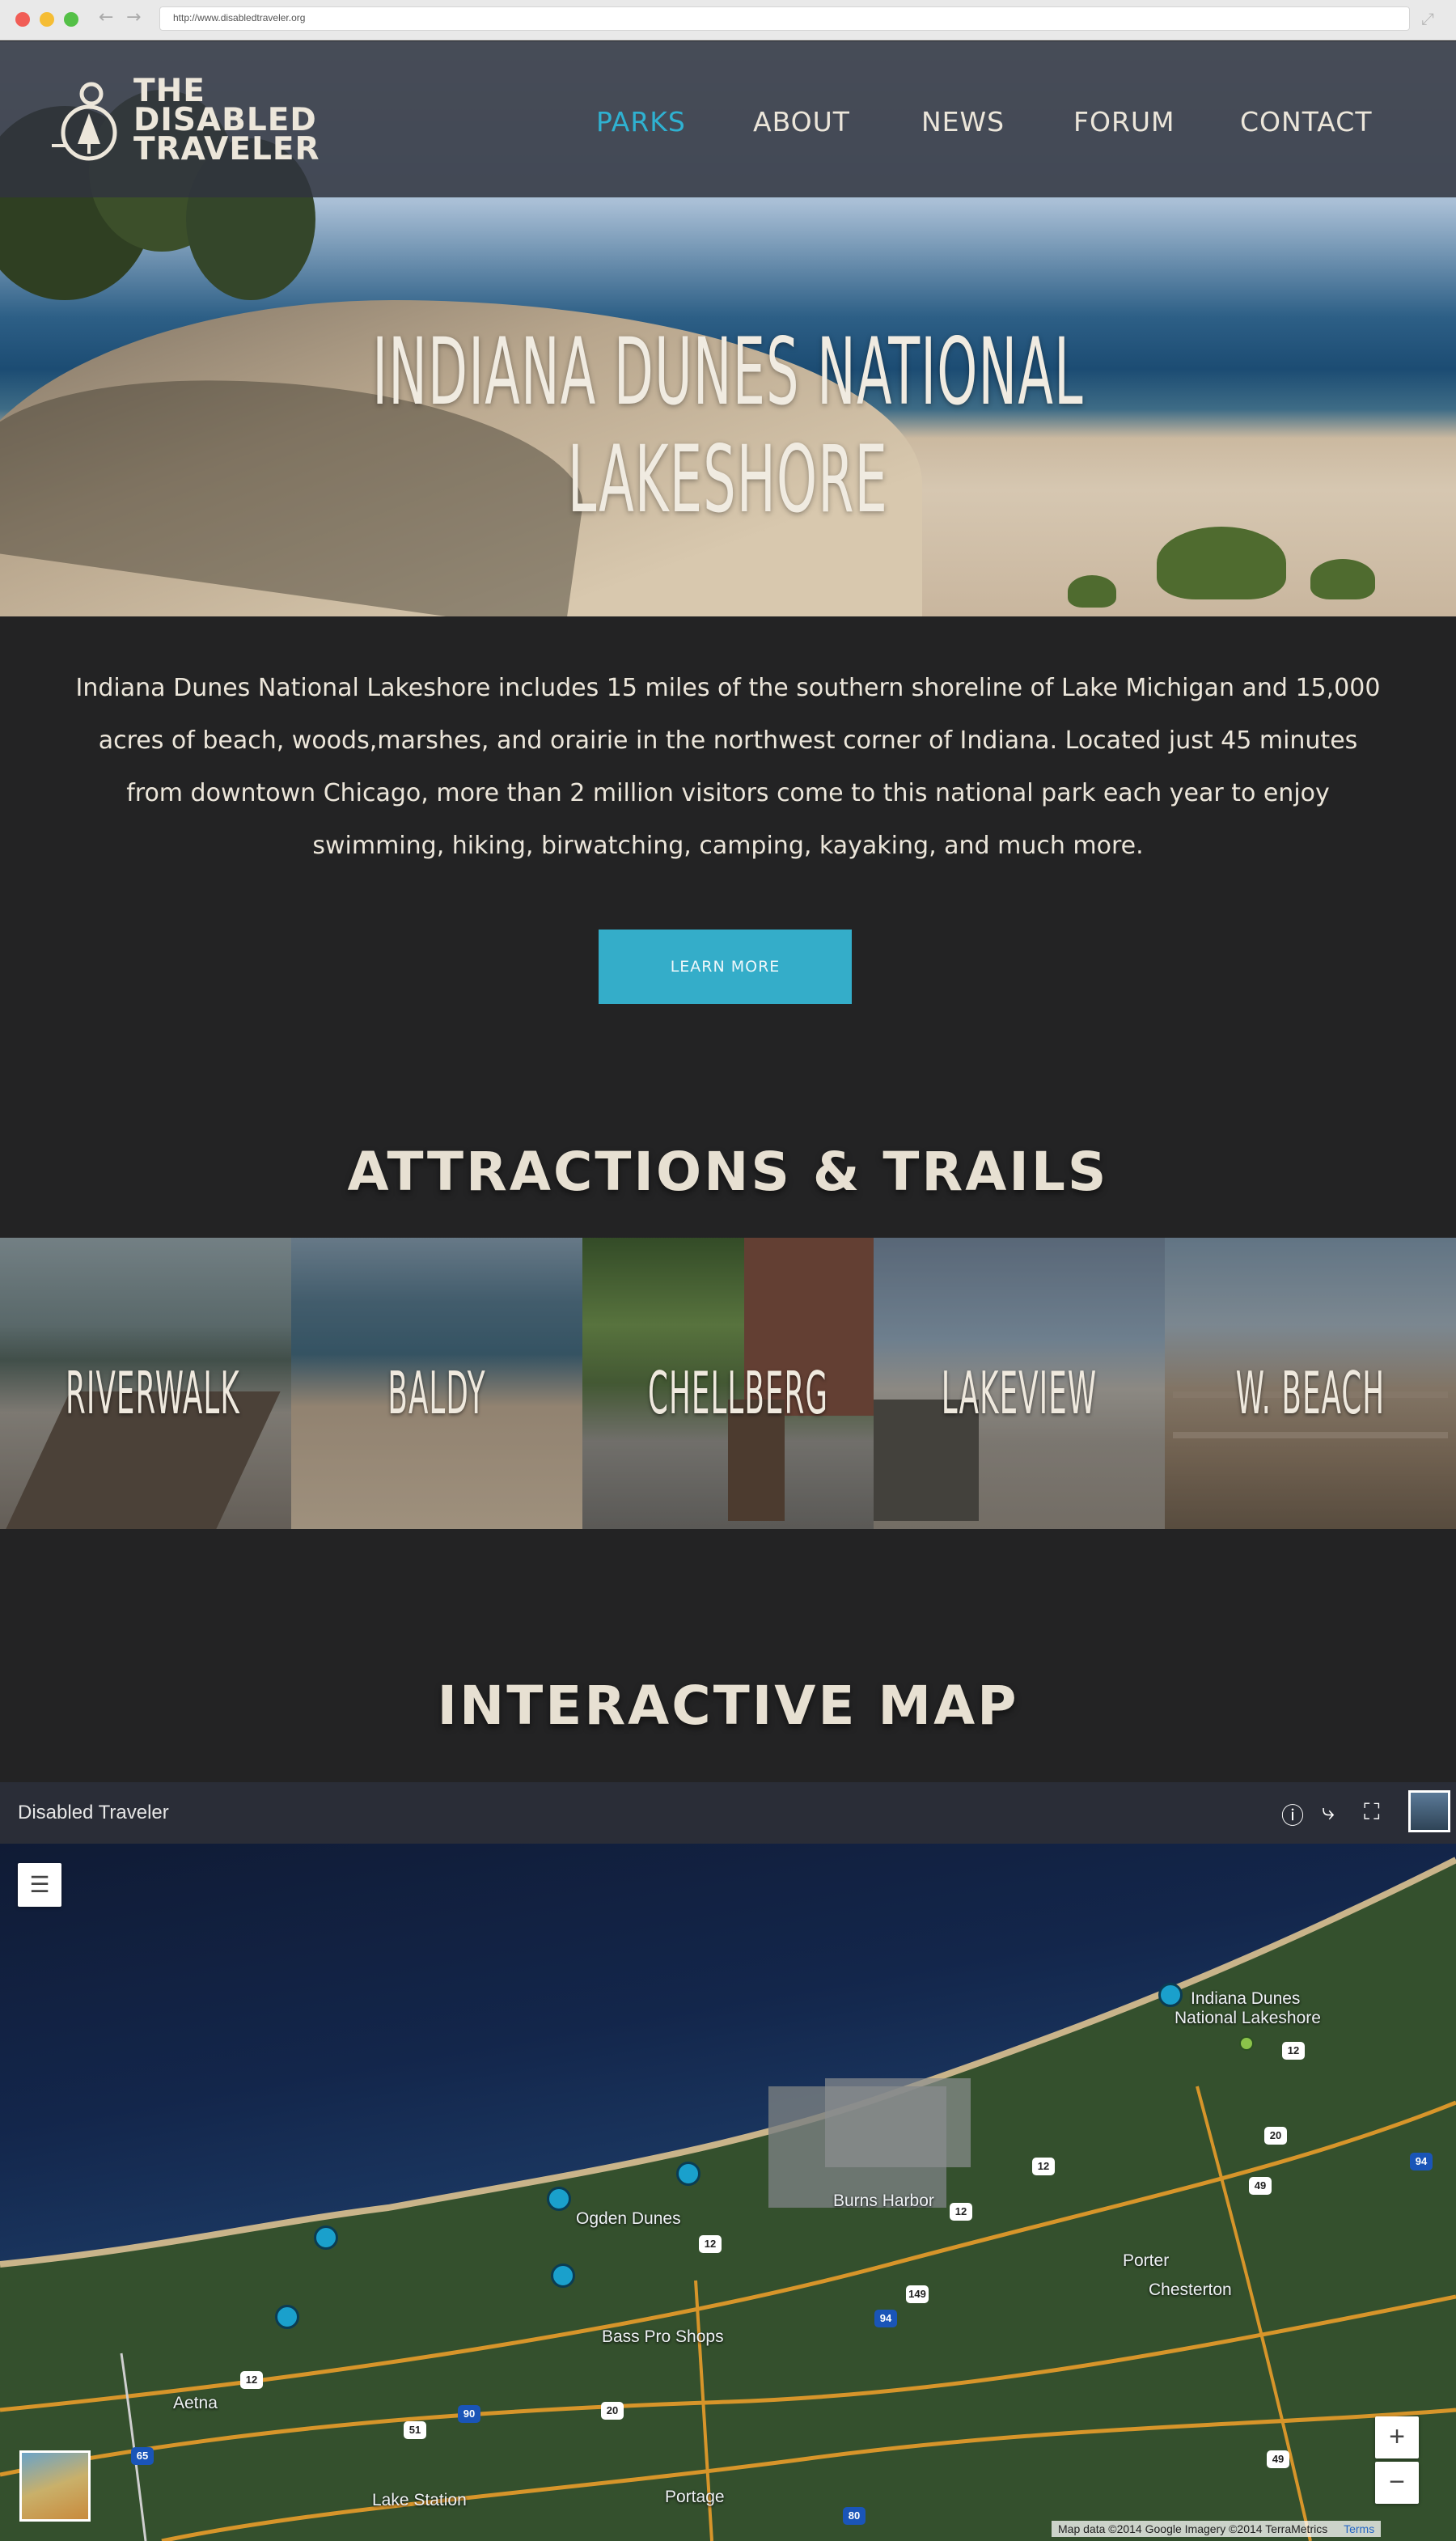  Describe the element at coordinates (1397, 2437) in the screenshot. I see `zoom-in-button: +` at that location.